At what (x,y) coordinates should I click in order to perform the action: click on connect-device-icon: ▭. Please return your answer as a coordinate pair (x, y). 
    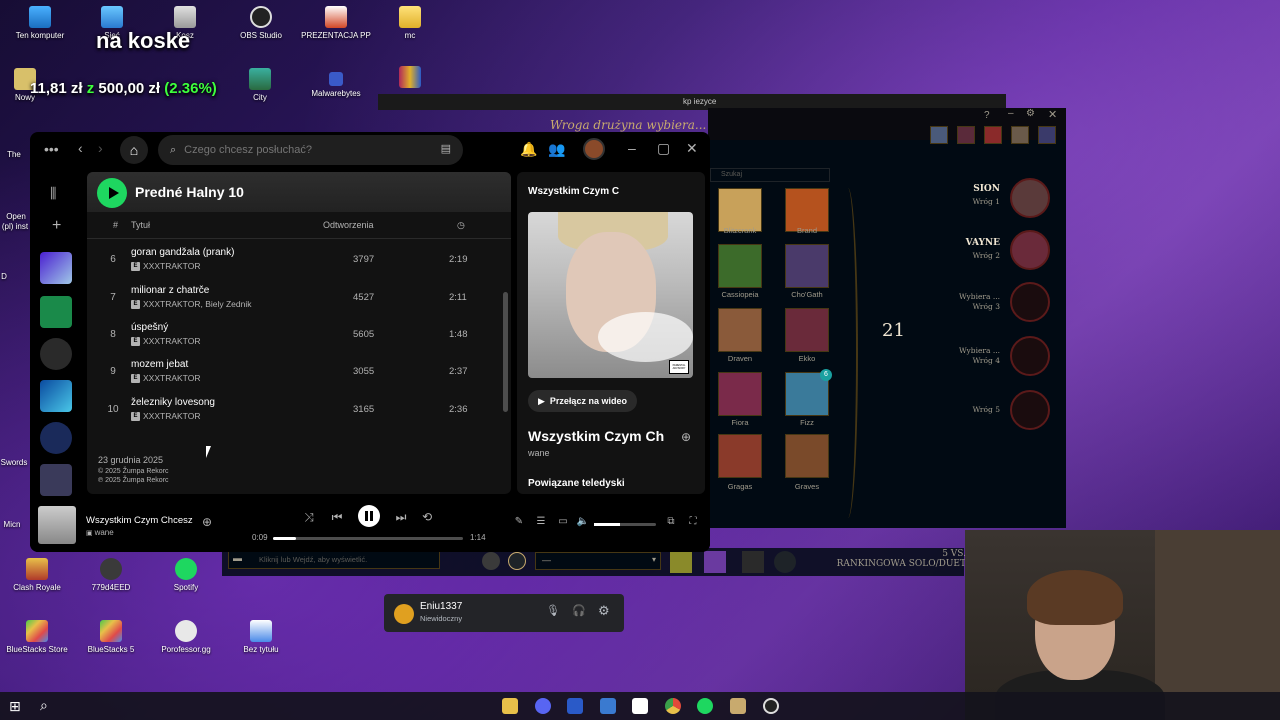
    Looking at the image, I should click on (563, 521).